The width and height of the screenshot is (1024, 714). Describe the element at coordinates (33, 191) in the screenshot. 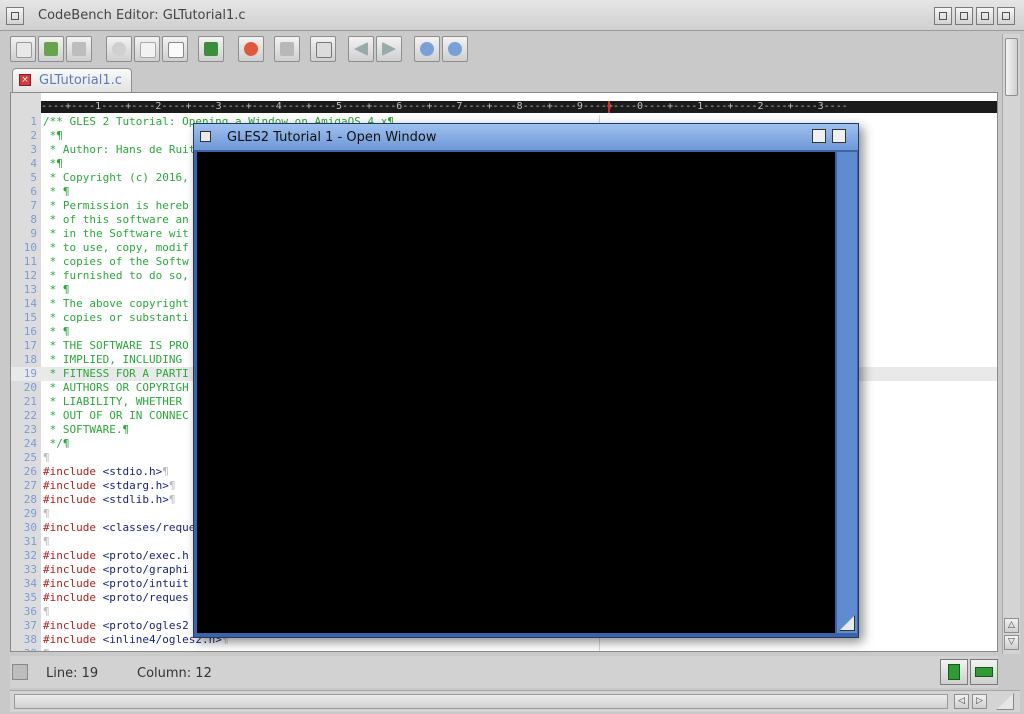

I see `line-number: 6` at that location.